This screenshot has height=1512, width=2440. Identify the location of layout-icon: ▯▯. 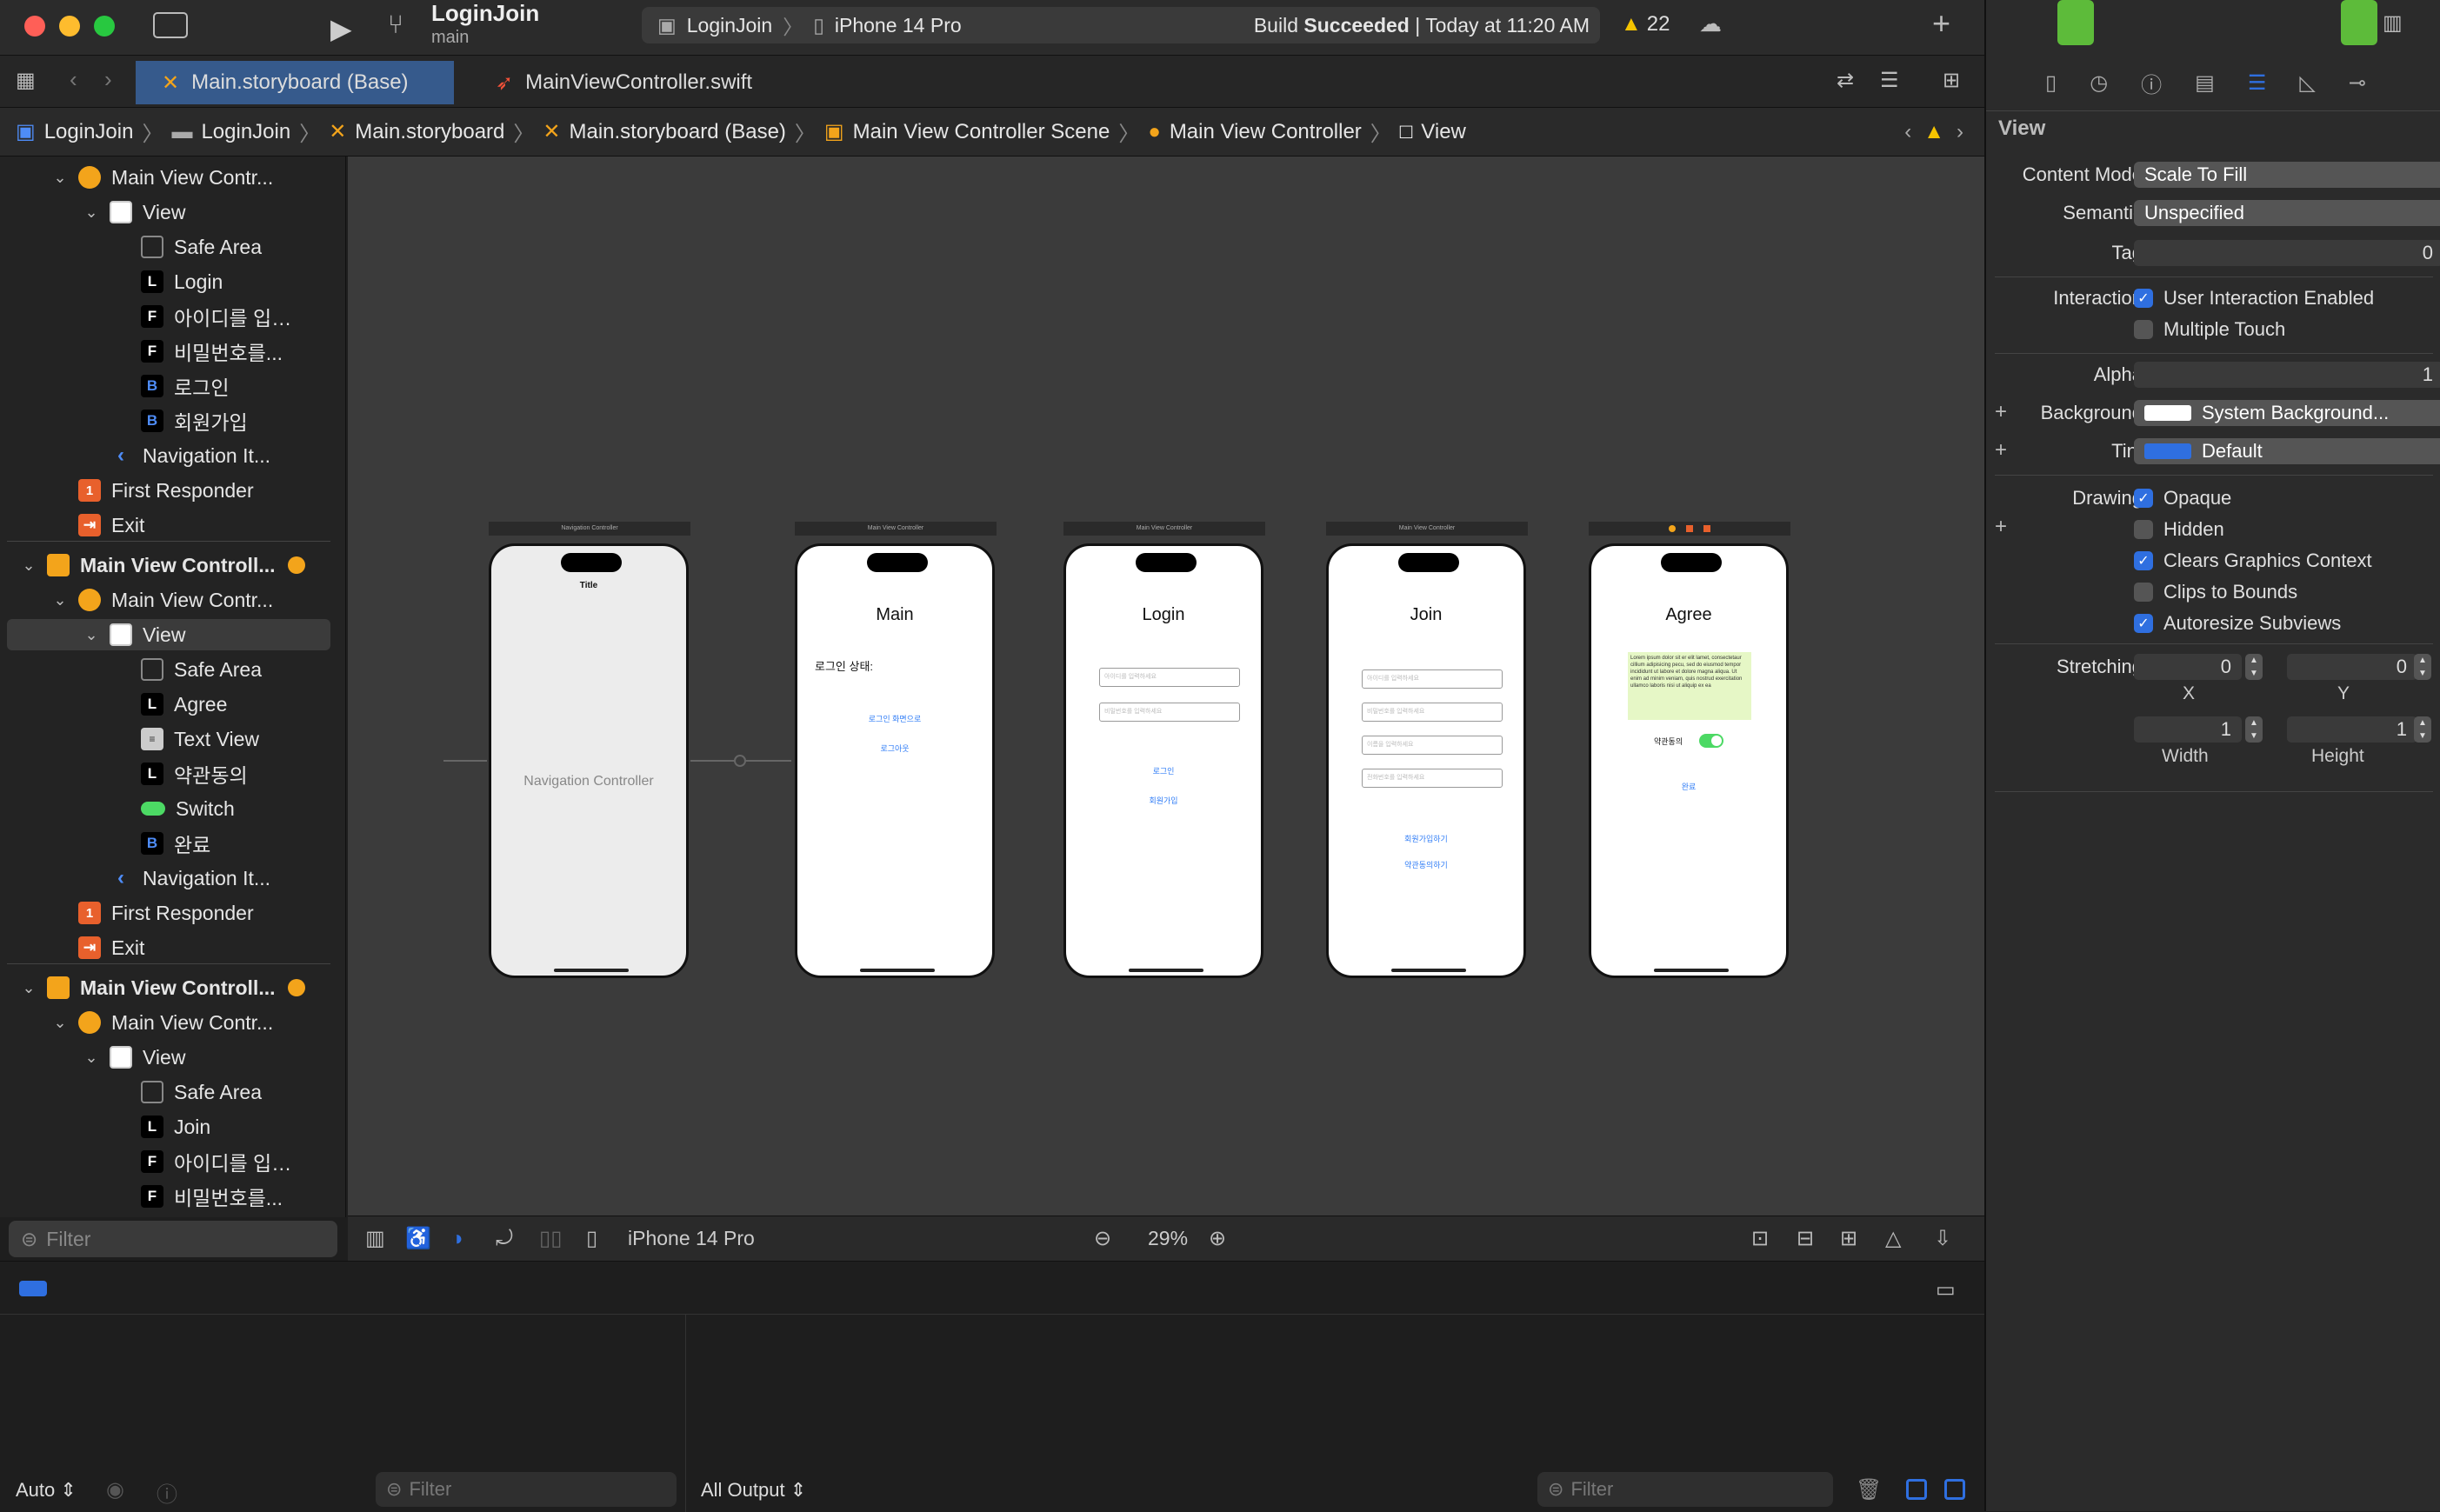
(550, 1238).